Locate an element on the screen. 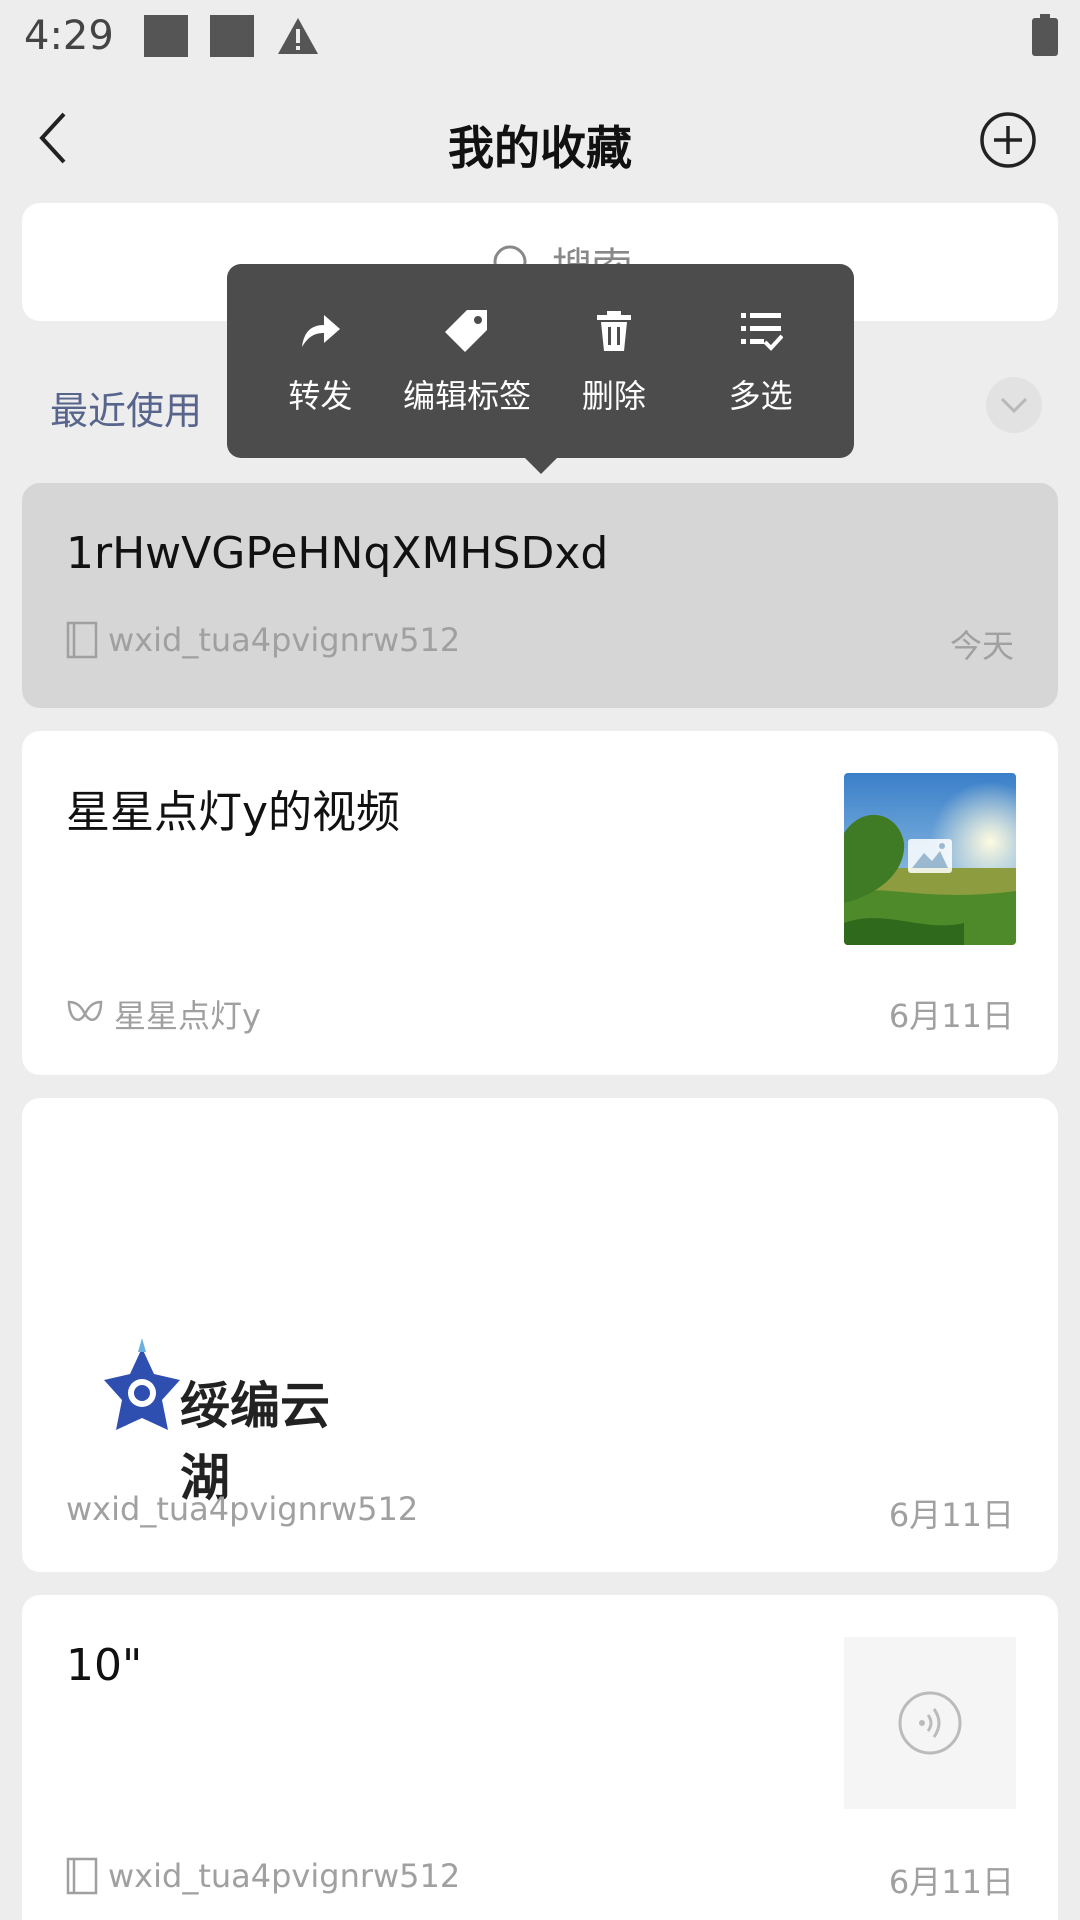 The image size is (1080, 1920). context-menu: 转发 编辑标签 删除 多选 is located at coordinates (540, 361).